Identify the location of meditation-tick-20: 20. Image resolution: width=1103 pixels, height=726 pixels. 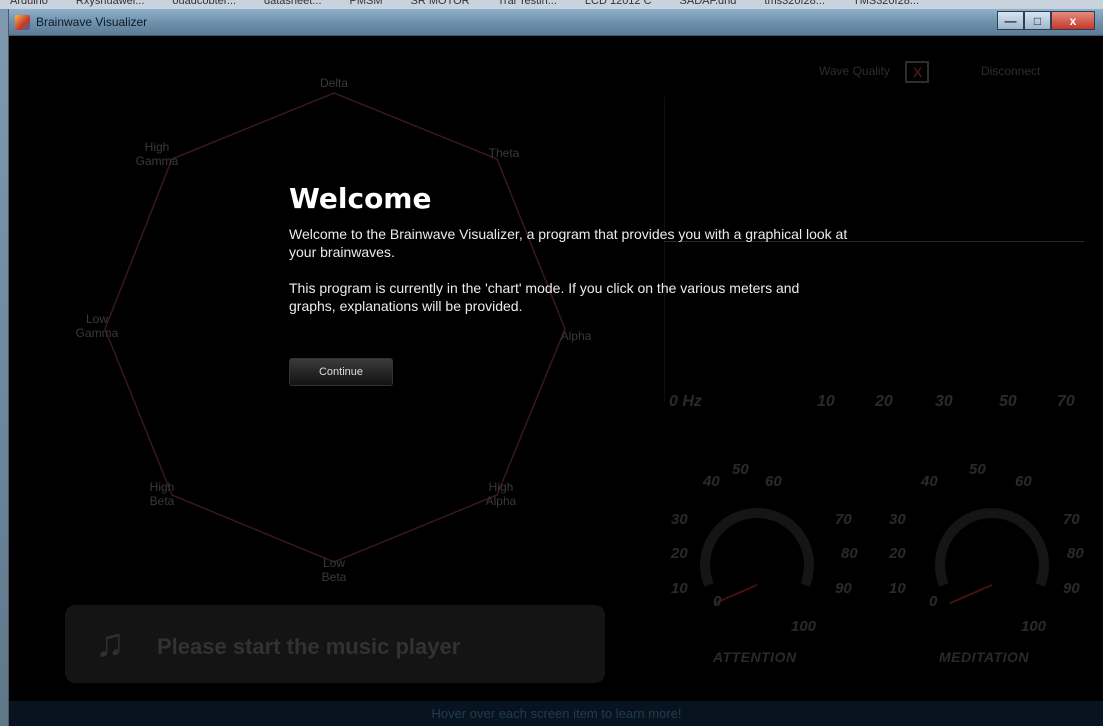
(897, 553).